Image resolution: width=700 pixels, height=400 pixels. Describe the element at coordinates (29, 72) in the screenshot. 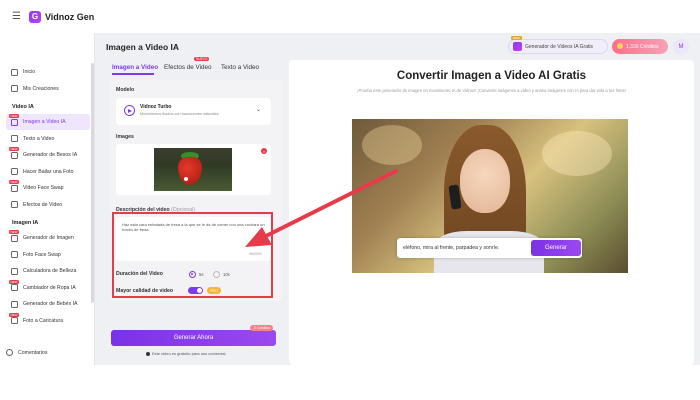

I see `sidebar-item-label: Inicio` at that location.